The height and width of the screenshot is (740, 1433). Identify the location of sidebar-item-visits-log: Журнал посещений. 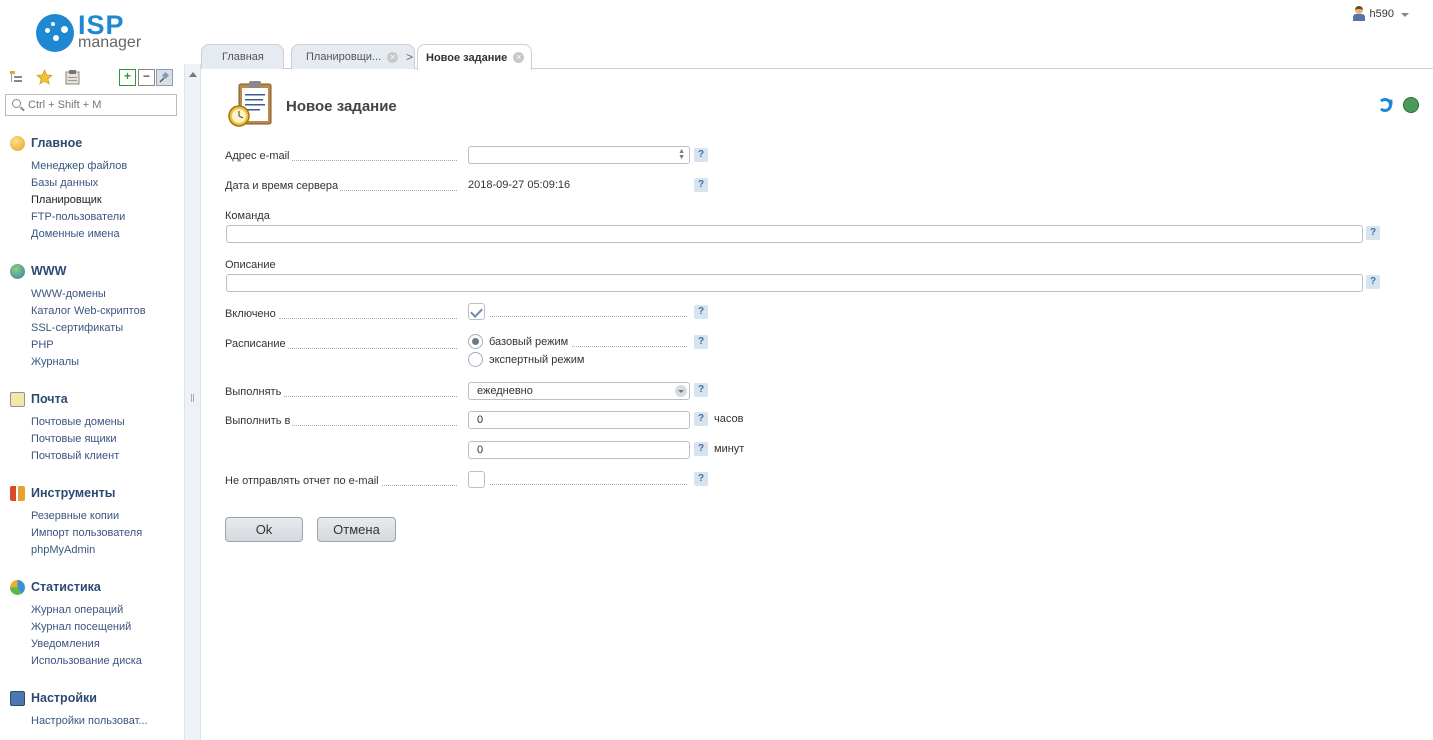
(81, 627).